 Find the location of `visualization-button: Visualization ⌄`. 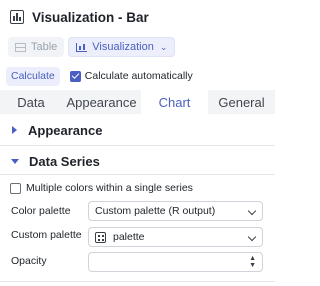

visualization-button: Visualization ⌄ is located at coordinates (122, 47).